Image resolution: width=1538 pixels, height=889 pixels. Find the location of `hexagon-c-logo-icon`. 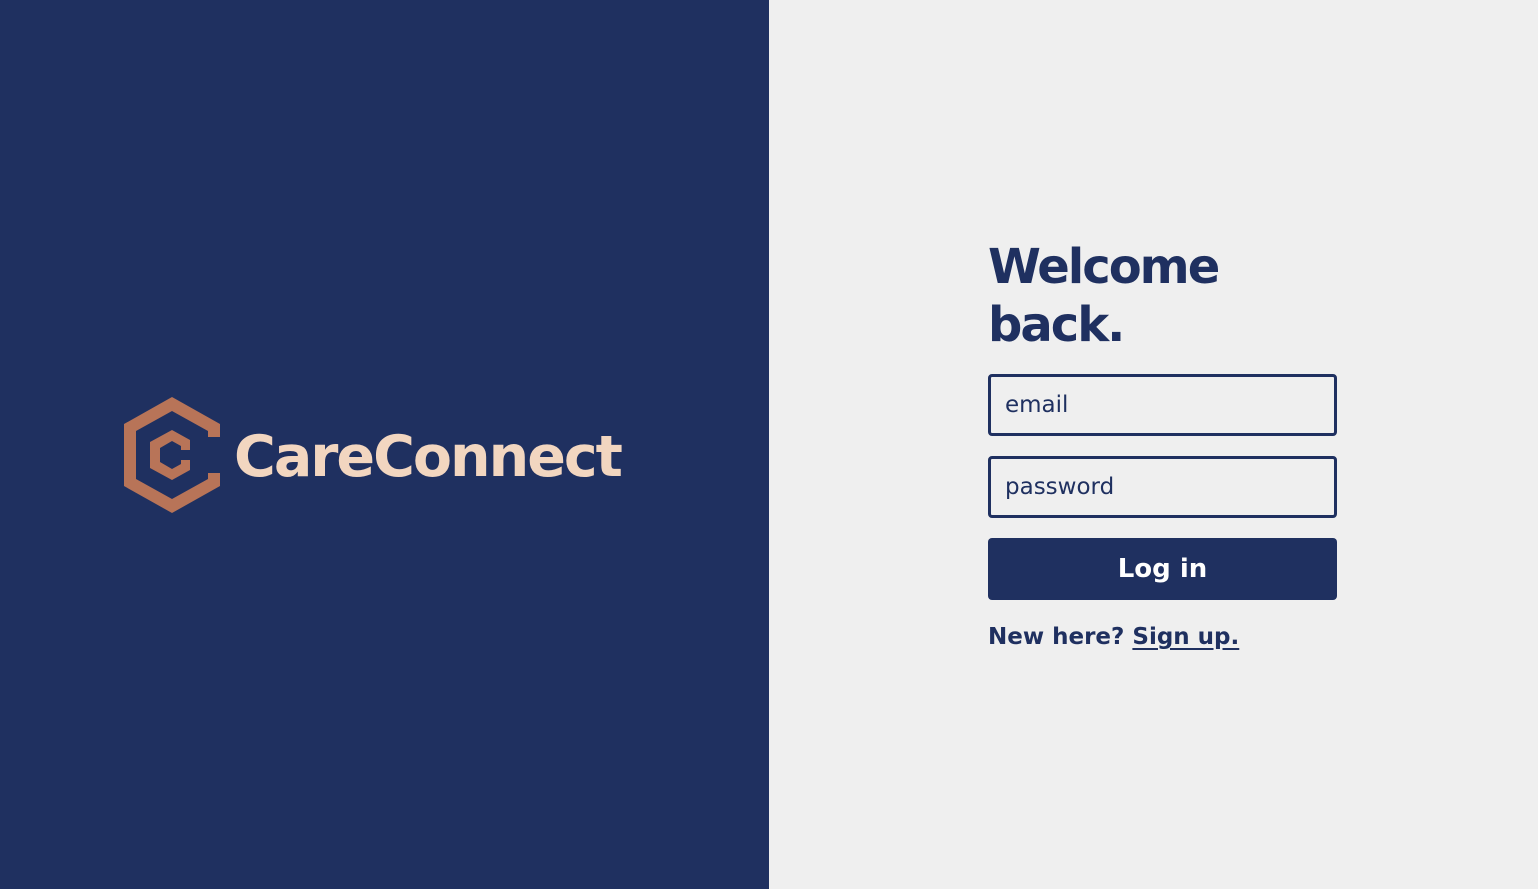

hexagon-c-logo-icon is located at coordinates (172, 455).